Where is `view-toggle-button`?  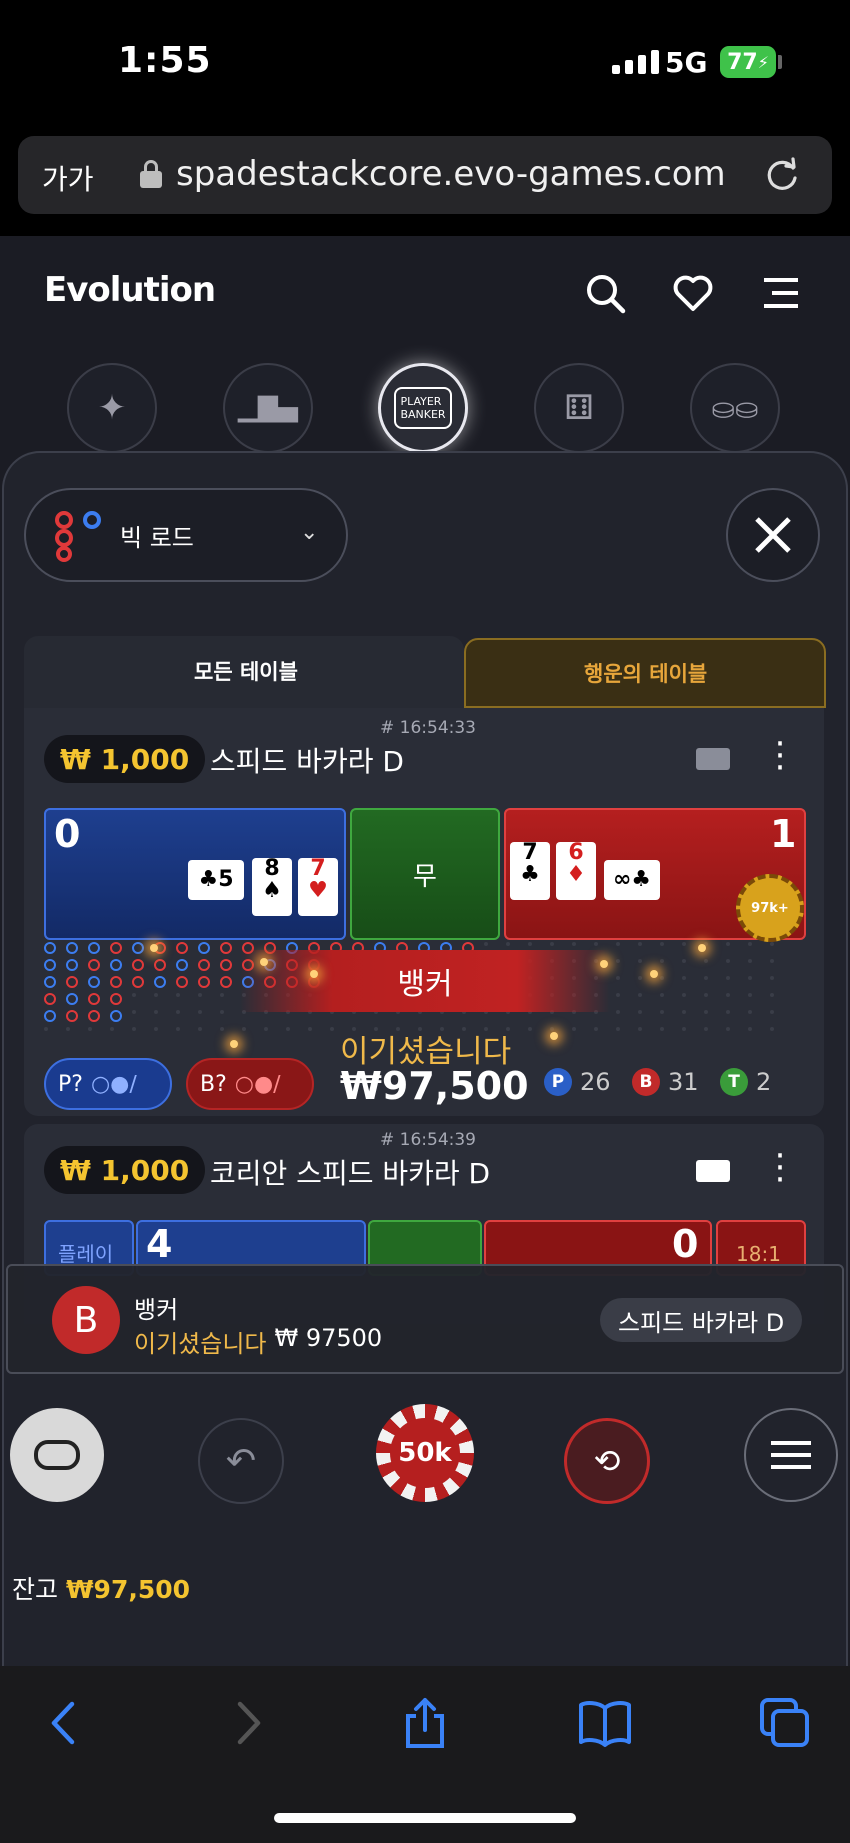
view-toggle-button is located at coordinates (57, 1455).